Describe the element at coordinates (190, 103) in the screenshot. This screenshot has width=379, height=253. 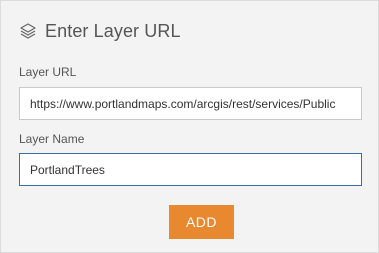
I see `layer-url-input` at that location.